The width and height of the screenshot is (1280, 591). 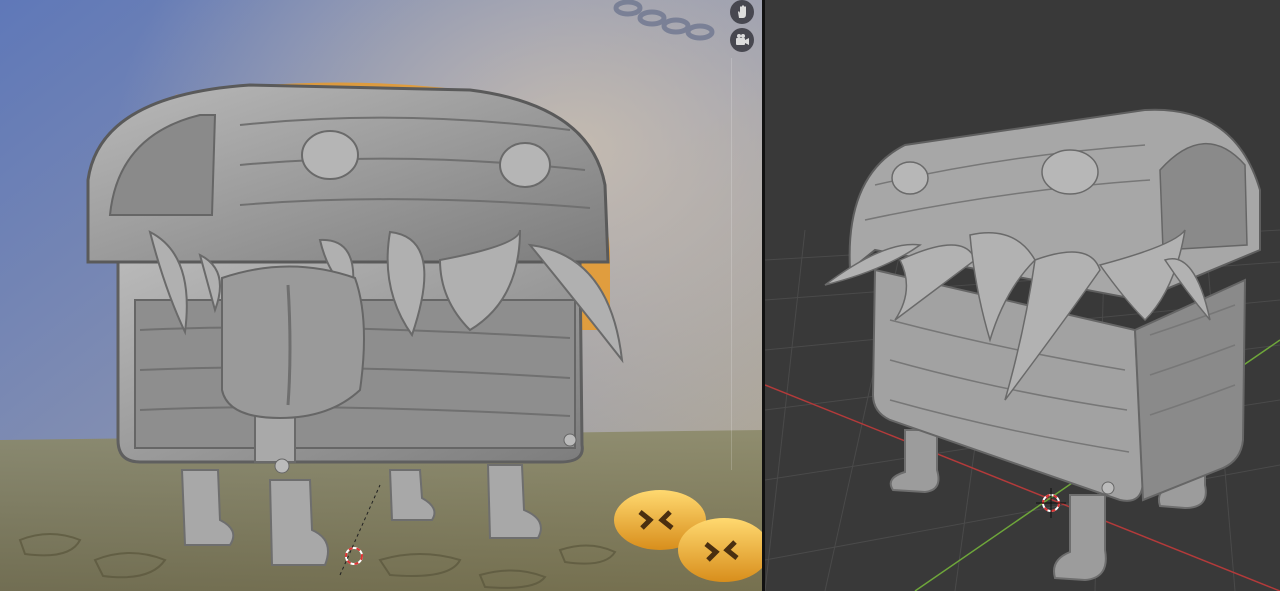 What do you see at coordinates (742, 40) in the screenshot?
I see `camera-icon` at bounding box center [742, 40].